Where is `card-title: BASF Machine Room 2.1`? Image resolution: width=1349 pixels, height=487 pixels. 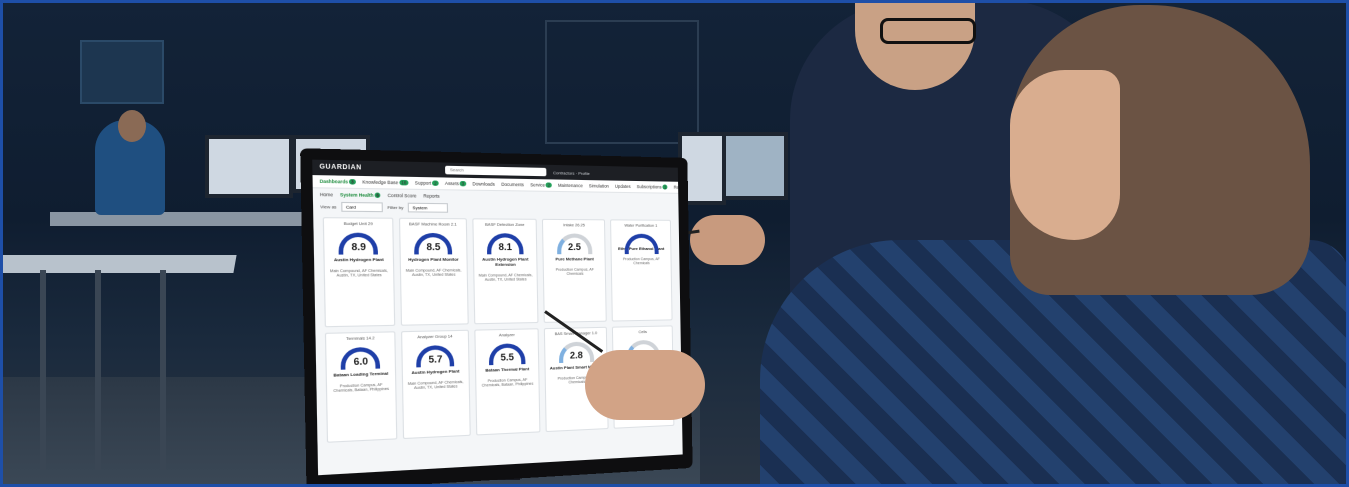
card-title: BASF Machine Room 2.1 is located at coordinates (432, 224).